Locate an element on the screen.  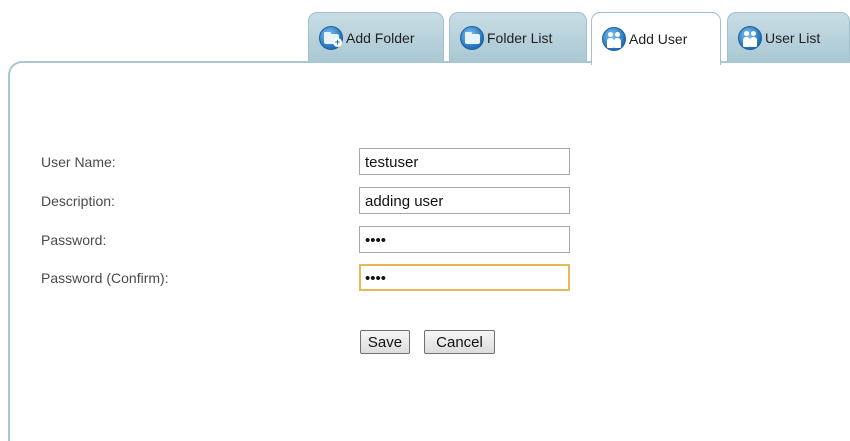
users-icon is located at coordinates (750, 37).